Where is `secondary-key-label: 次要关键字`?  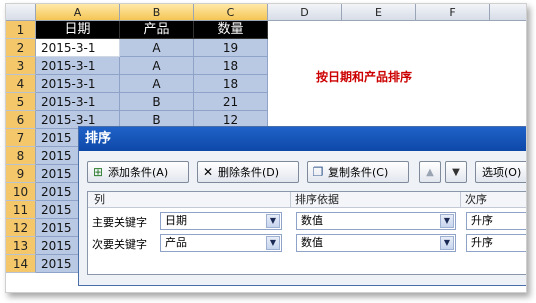
secondary-key-label: 次要关键字 is located at coordinates (119, 244).